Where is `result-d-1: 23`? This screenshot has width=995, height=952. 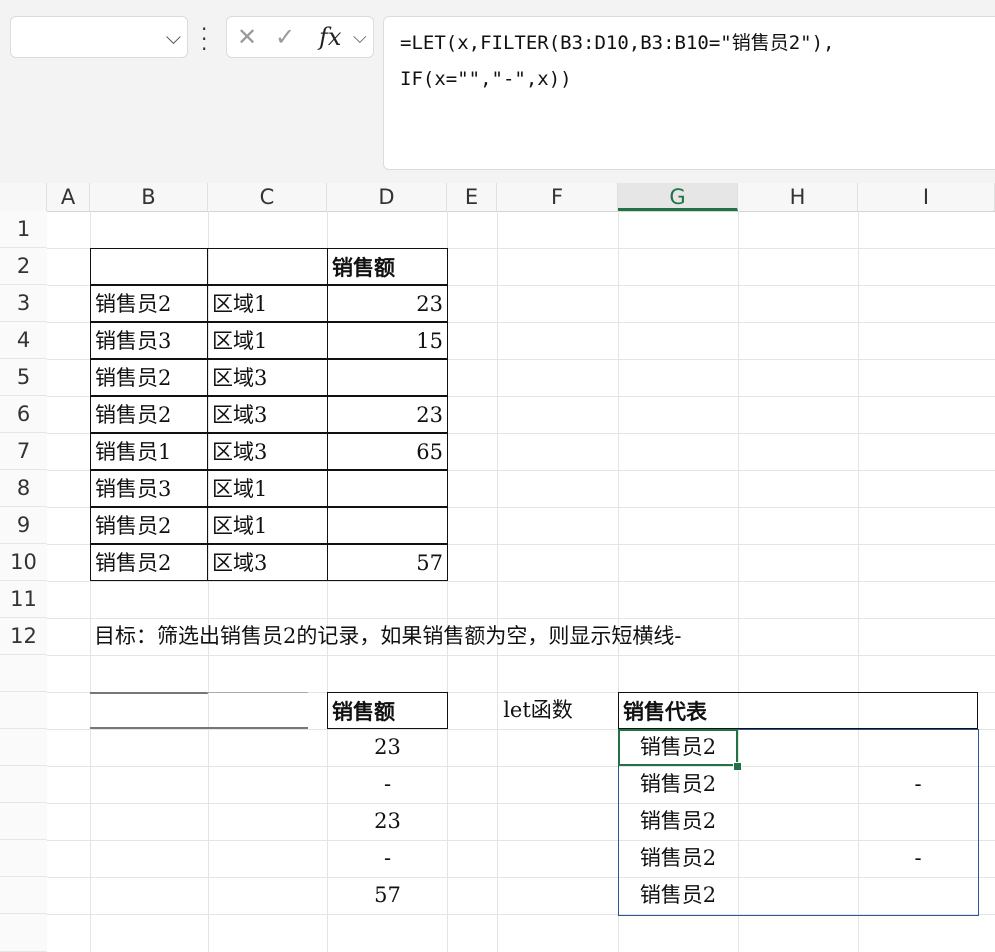
result-d-1: 23 is located at coordinates (387, 747).